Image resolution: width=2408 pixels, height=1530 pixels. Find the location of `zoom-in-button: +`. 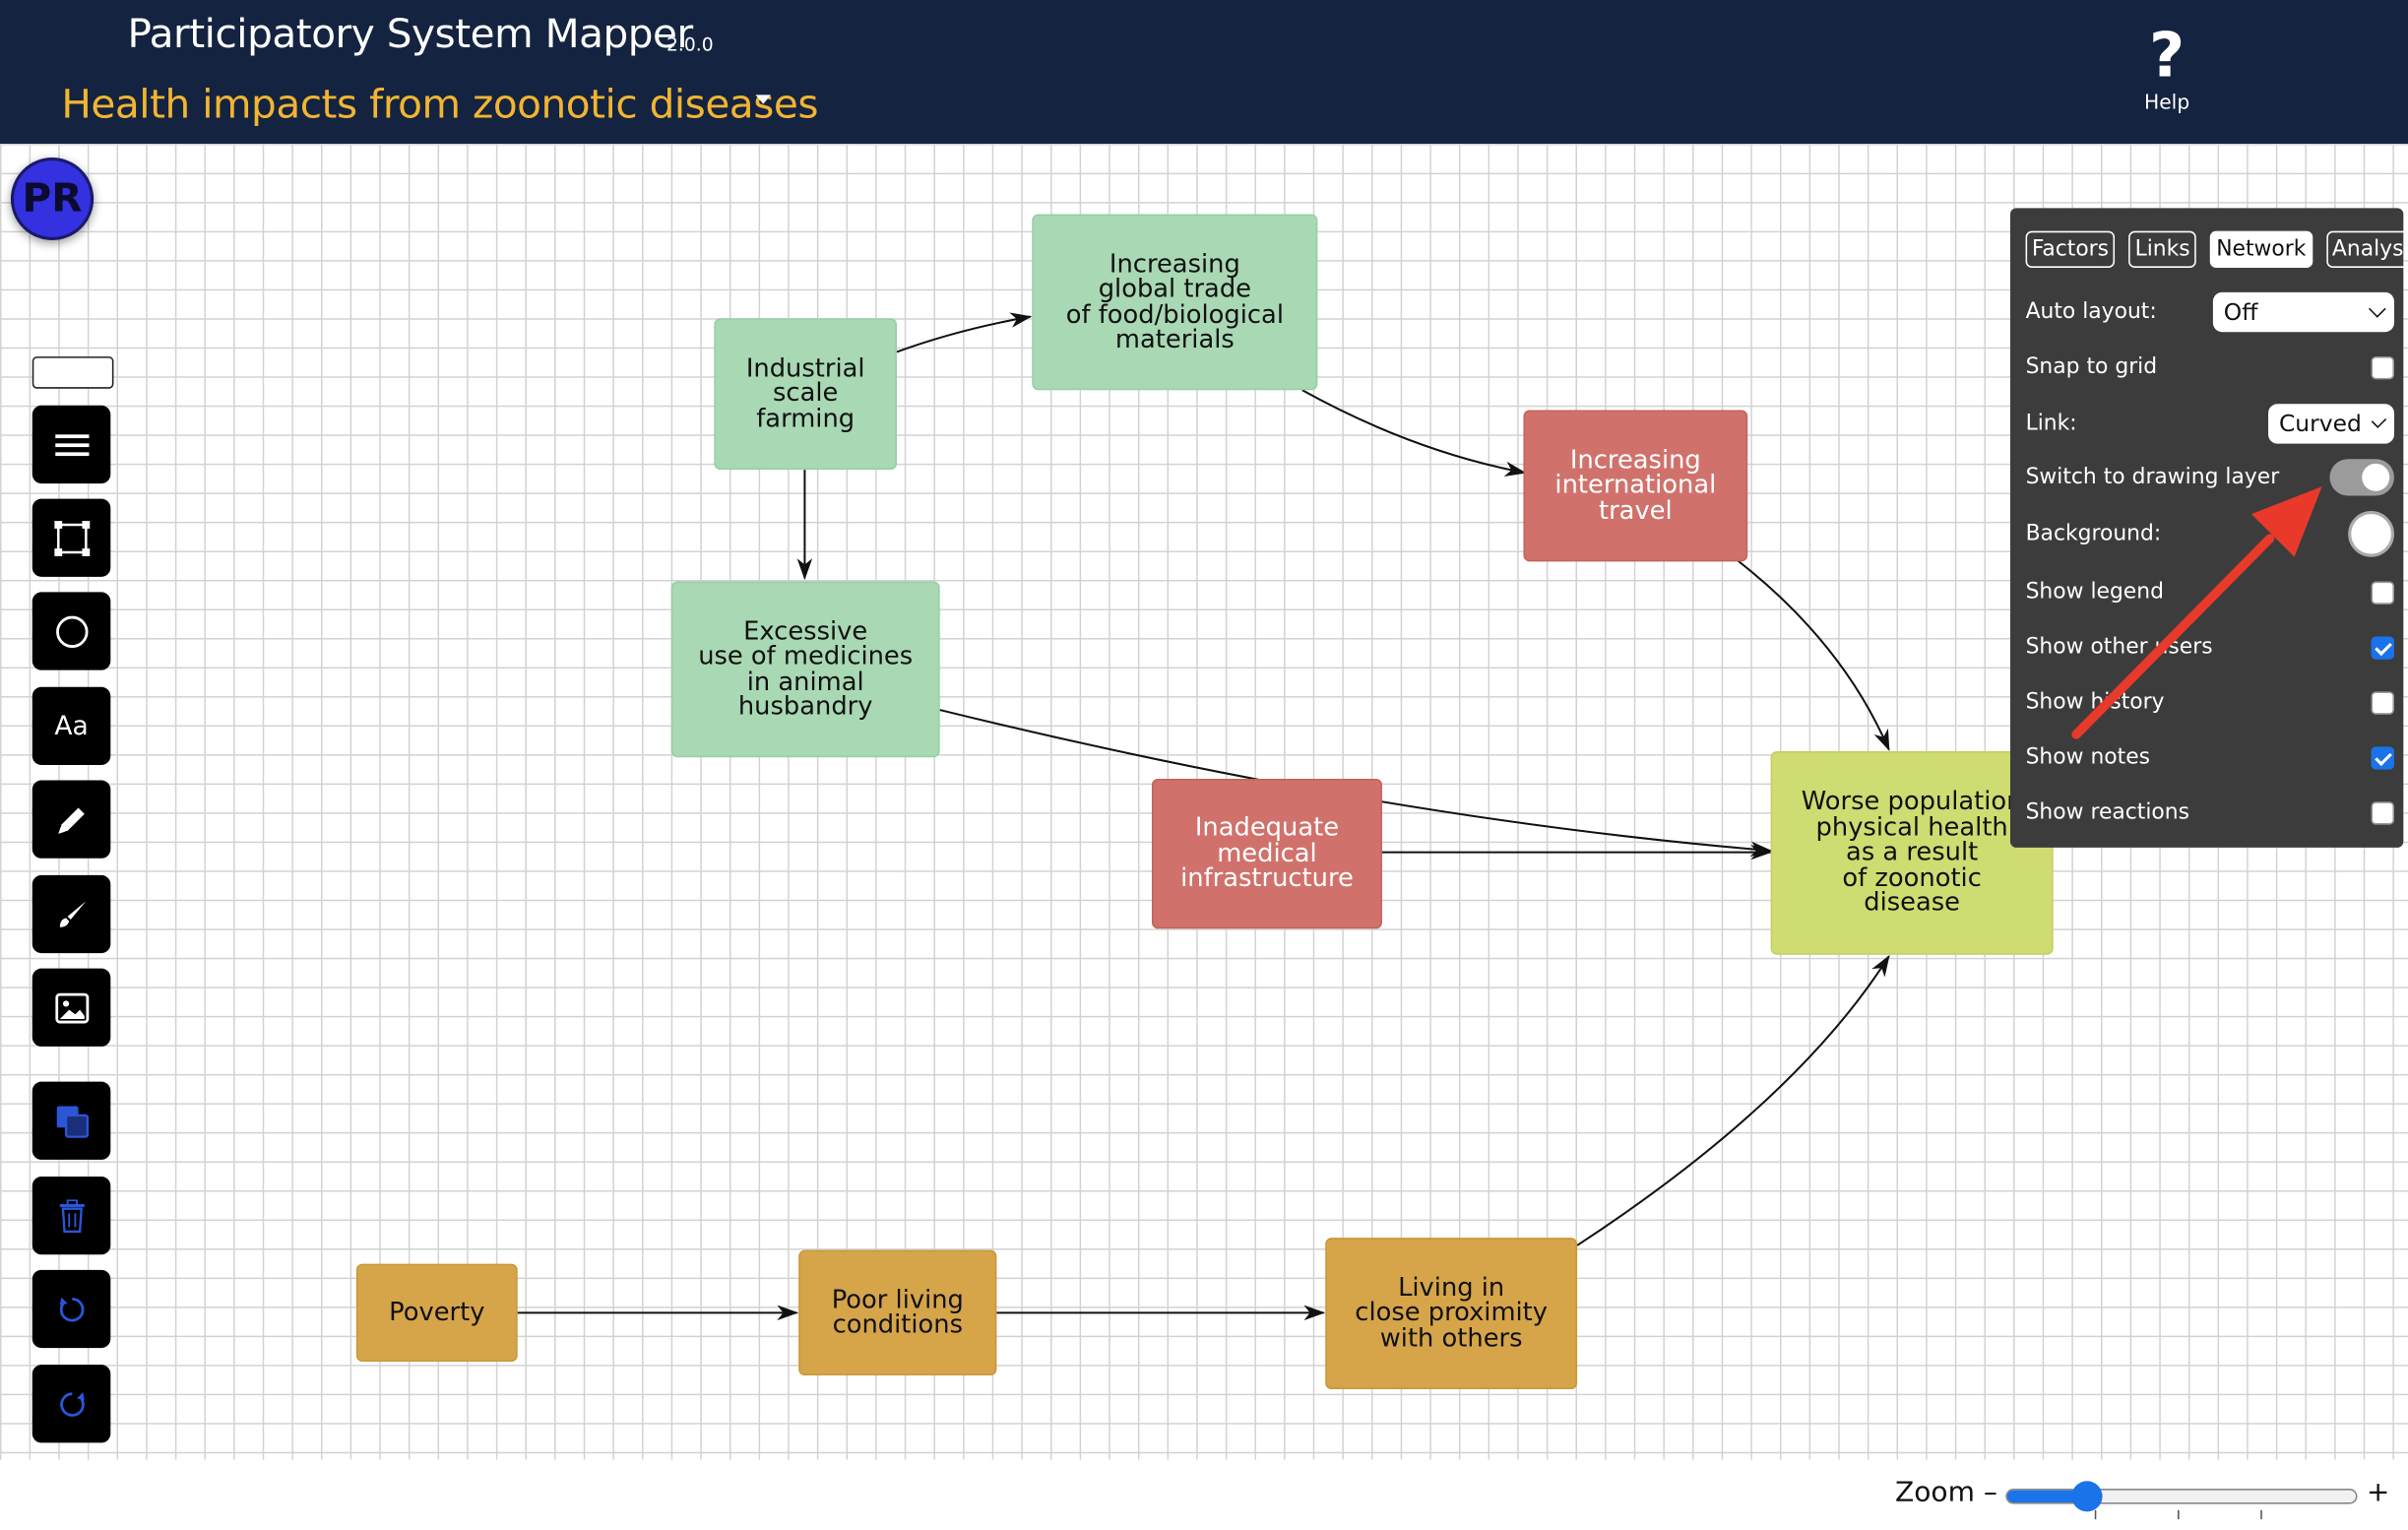

zoom-in-button: + is located at coordinates (2378, 1493).